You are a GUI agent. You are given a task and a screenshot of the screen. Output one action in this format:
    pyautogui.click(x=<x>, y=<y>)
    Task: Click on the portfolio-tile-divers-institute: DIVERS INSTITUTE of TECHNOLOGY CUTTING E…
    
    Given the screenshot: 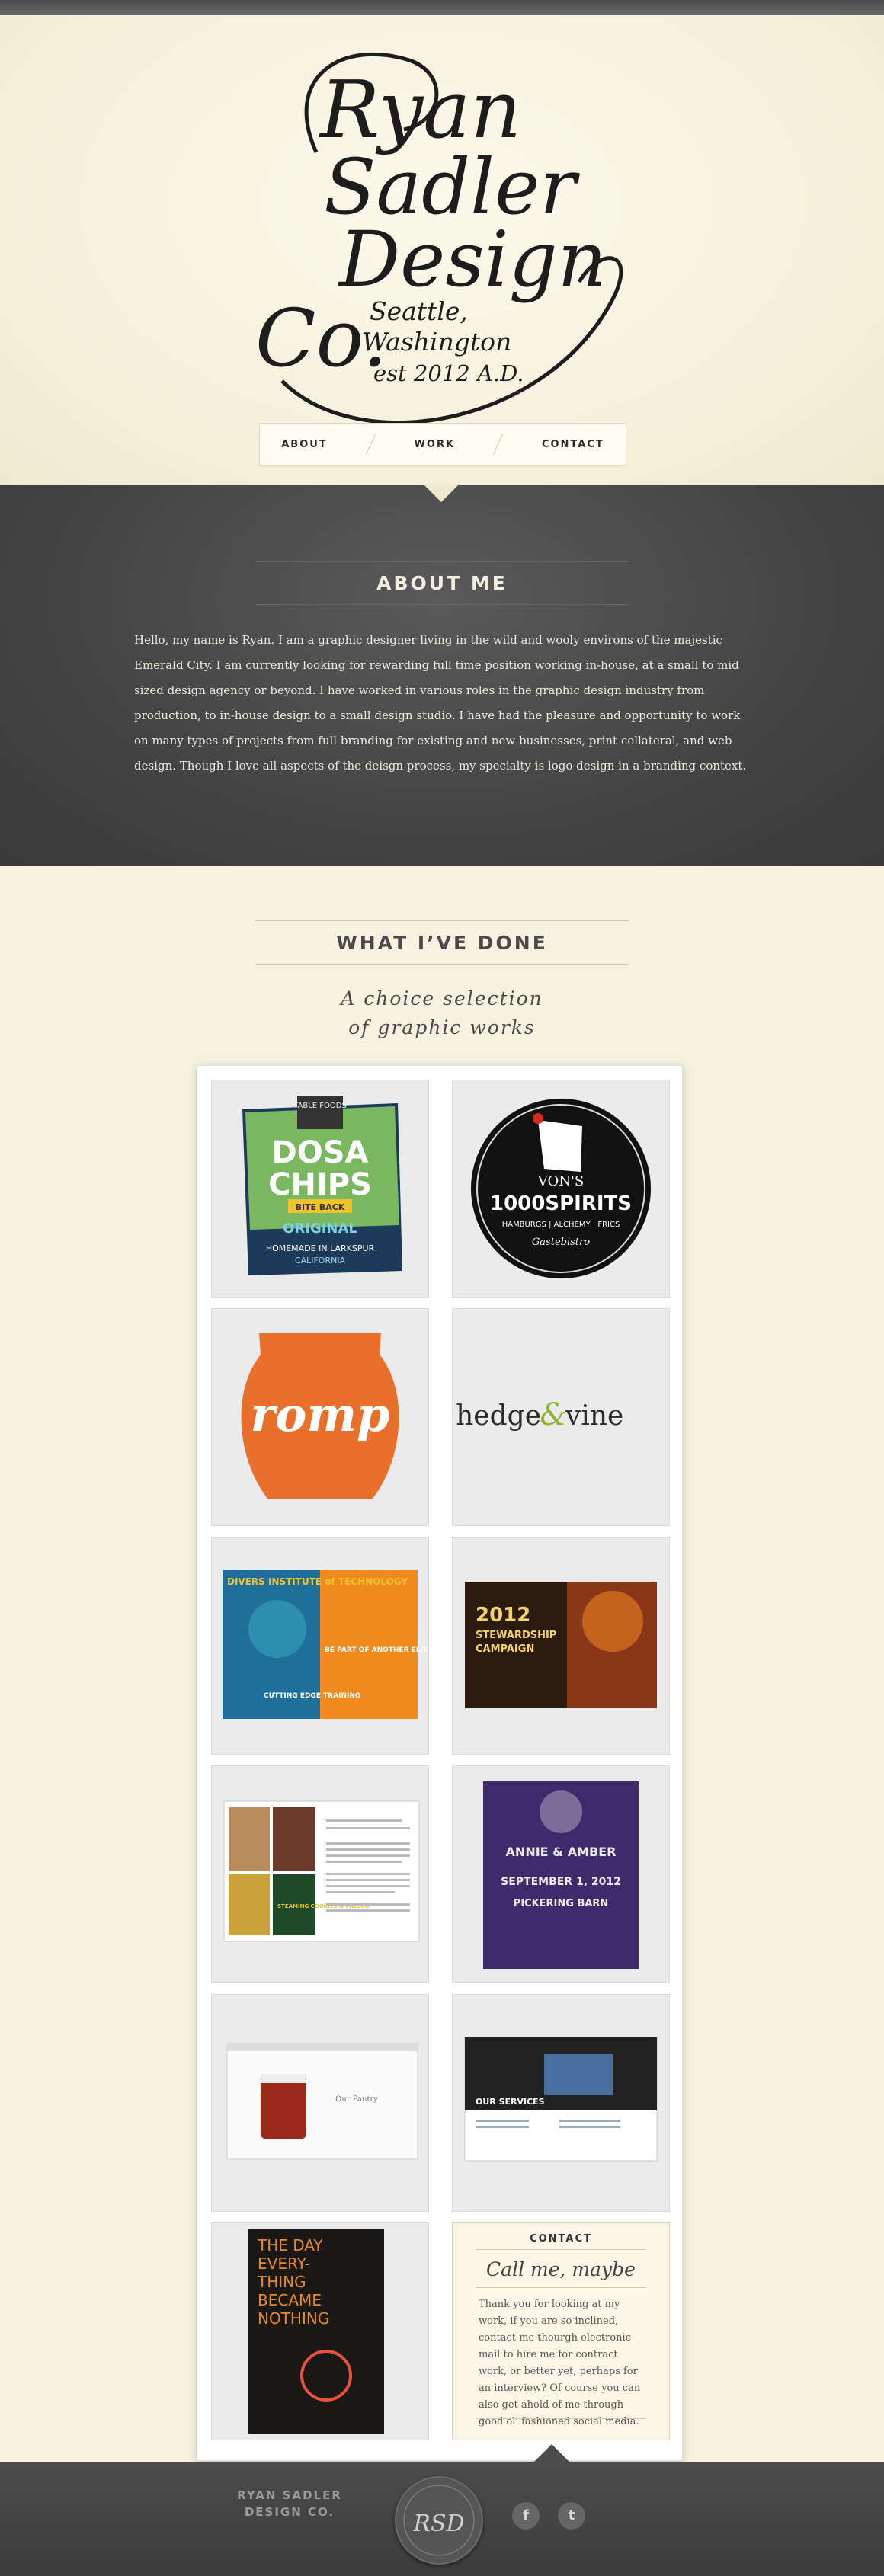 What is the action you would take?
    pyautogui.click(x=320, y=1646)
    